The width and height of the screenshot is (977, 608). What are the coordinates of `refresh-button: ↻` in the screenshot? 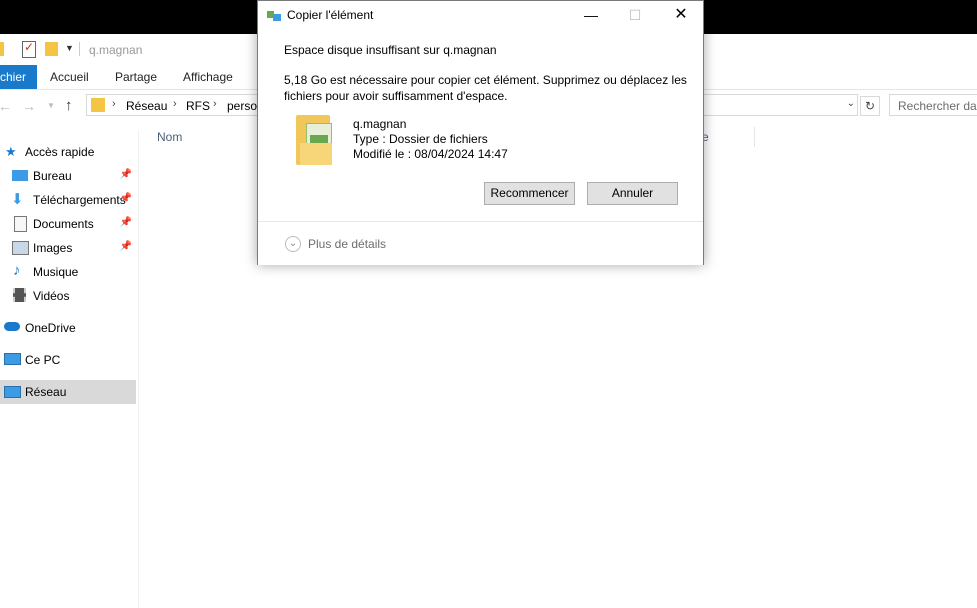 It's located at (870, 106).